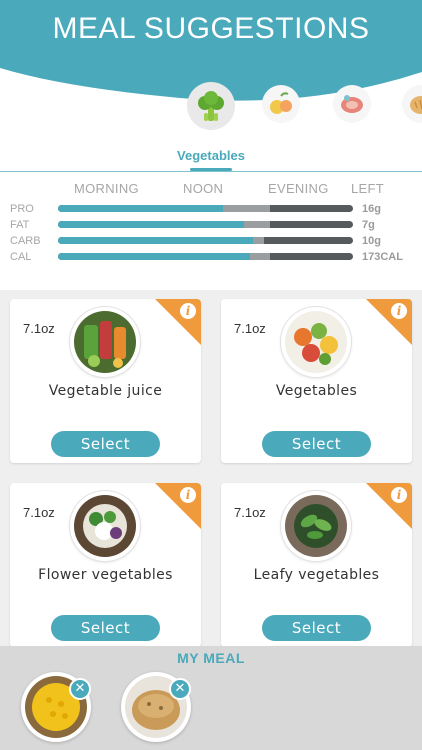 The height and width of the screenshot is (750, 422). What do you see at coordinates (25, 241) in the screenshot?
I see `nutrient-label: CARB` at bounding box center [25, 241].